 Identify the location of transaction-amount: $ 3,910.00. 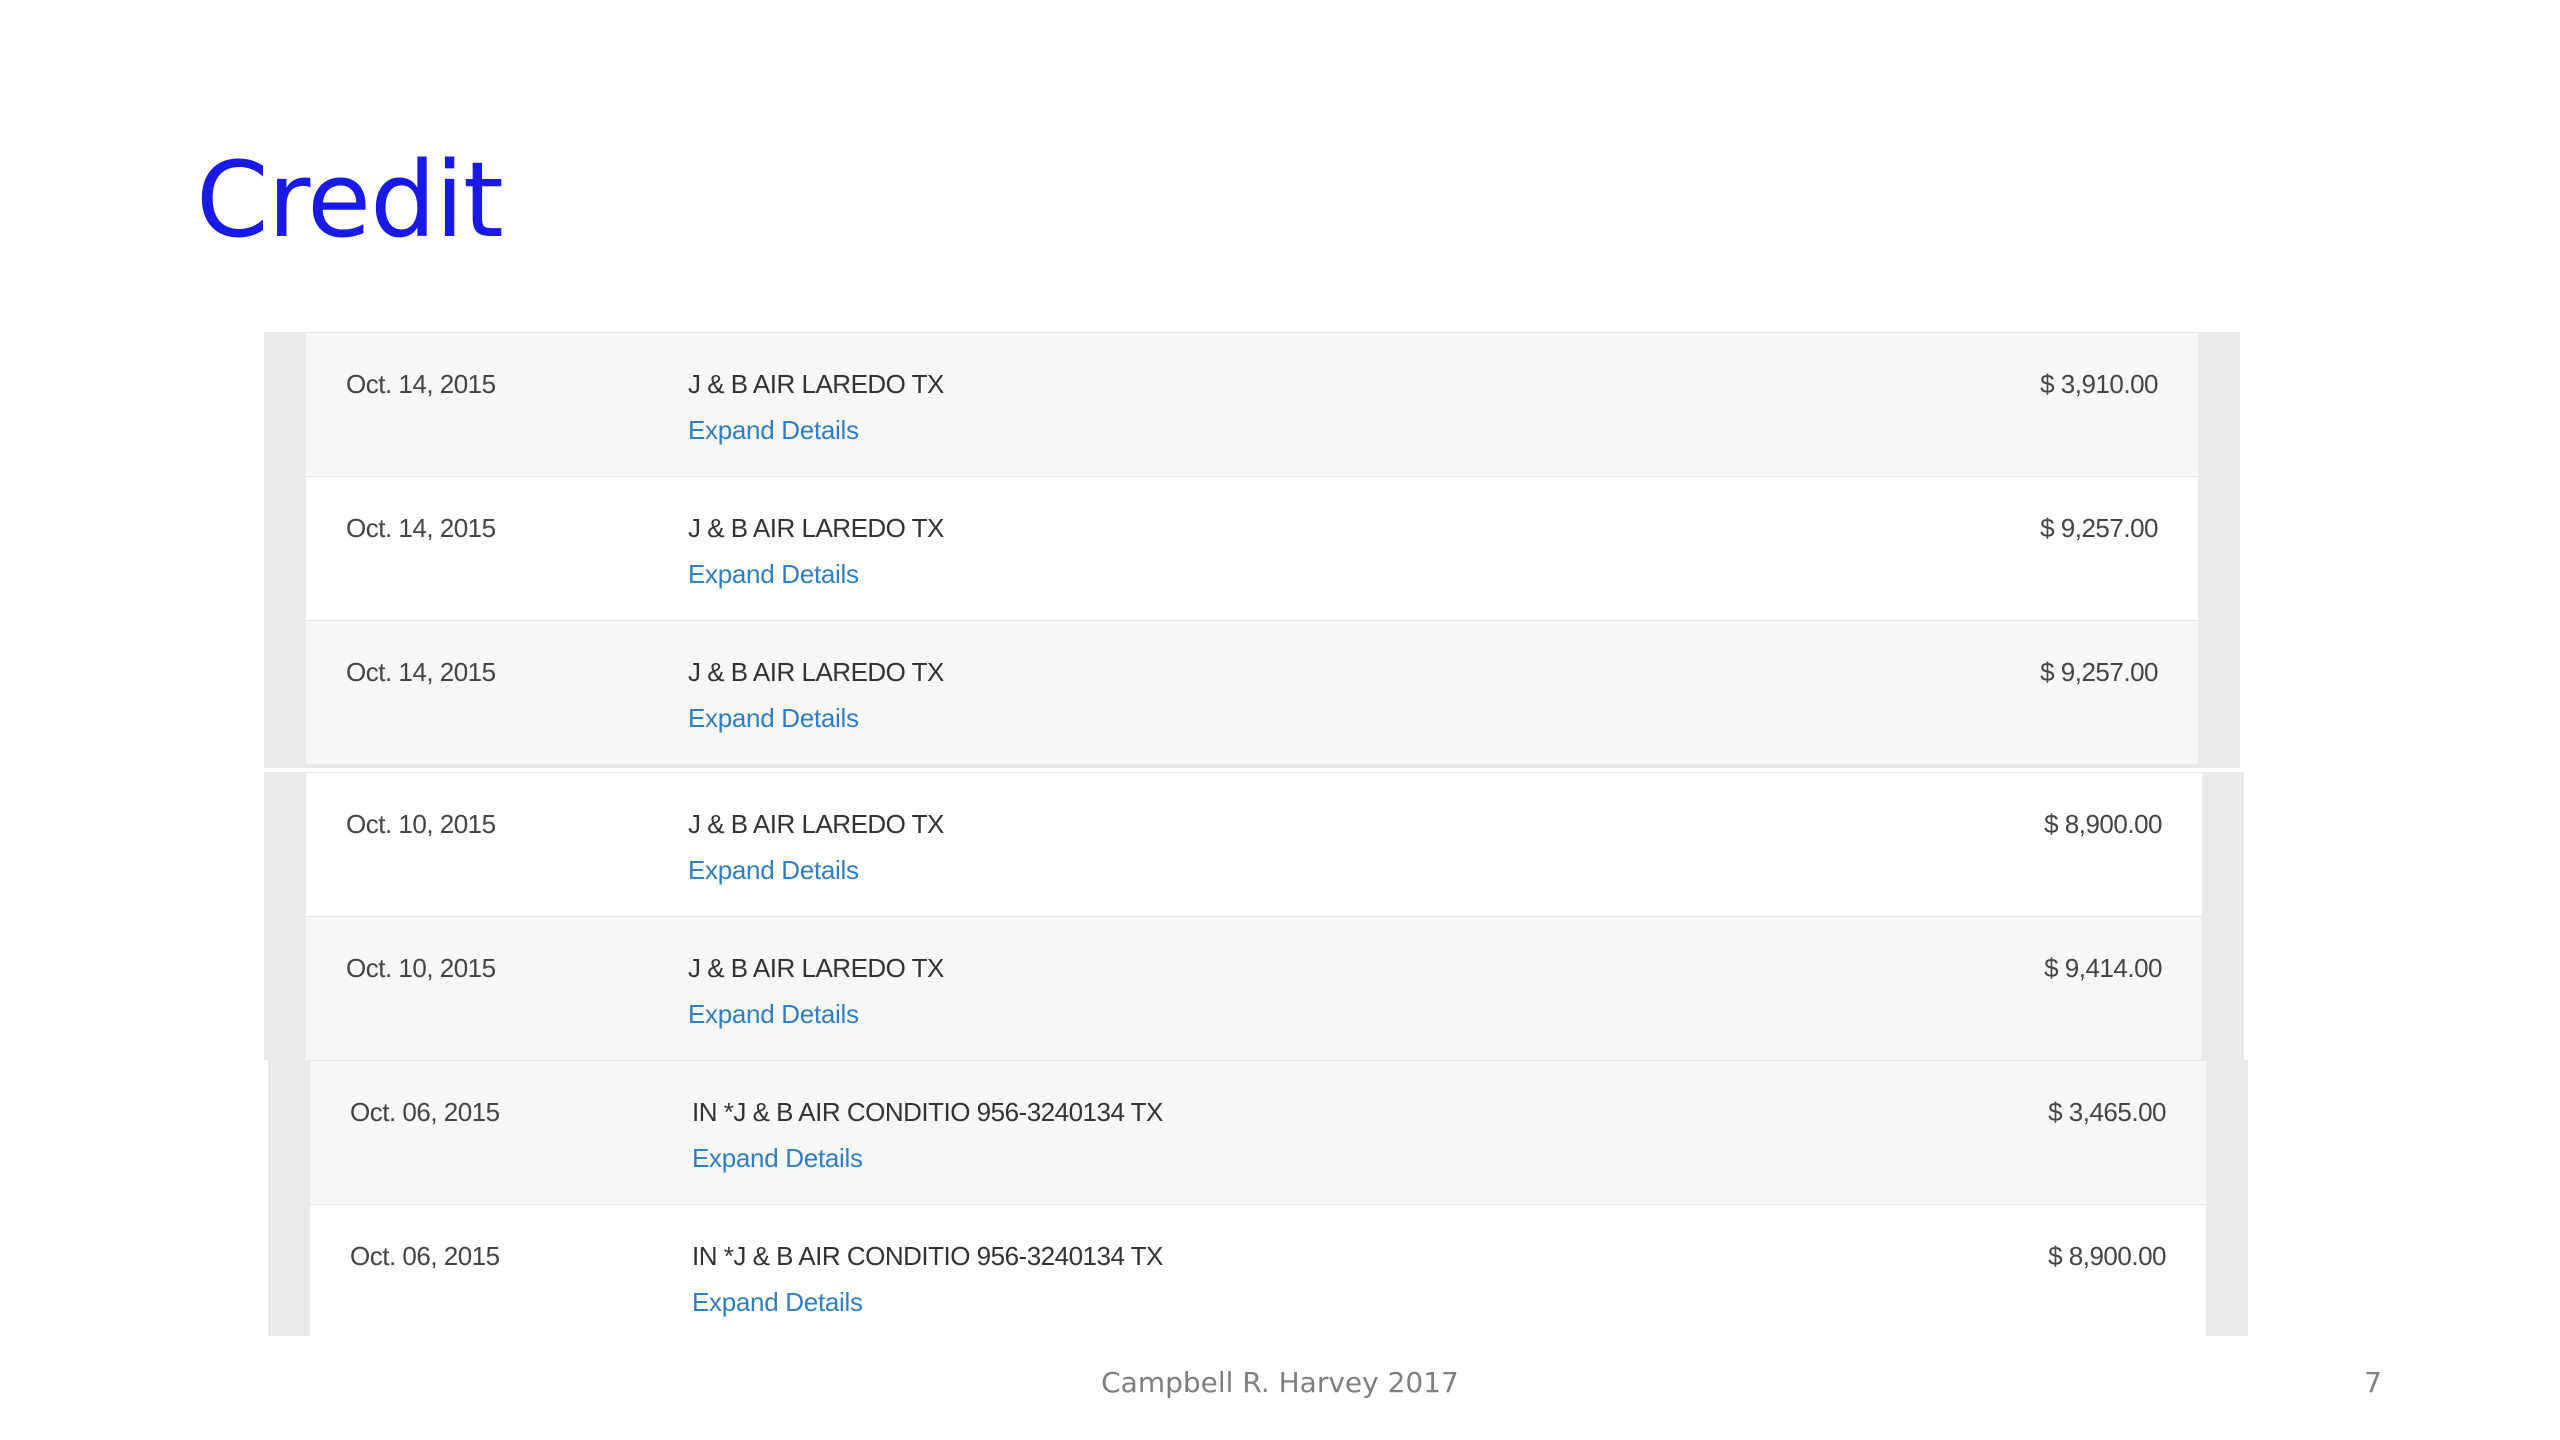
(2099, 384).